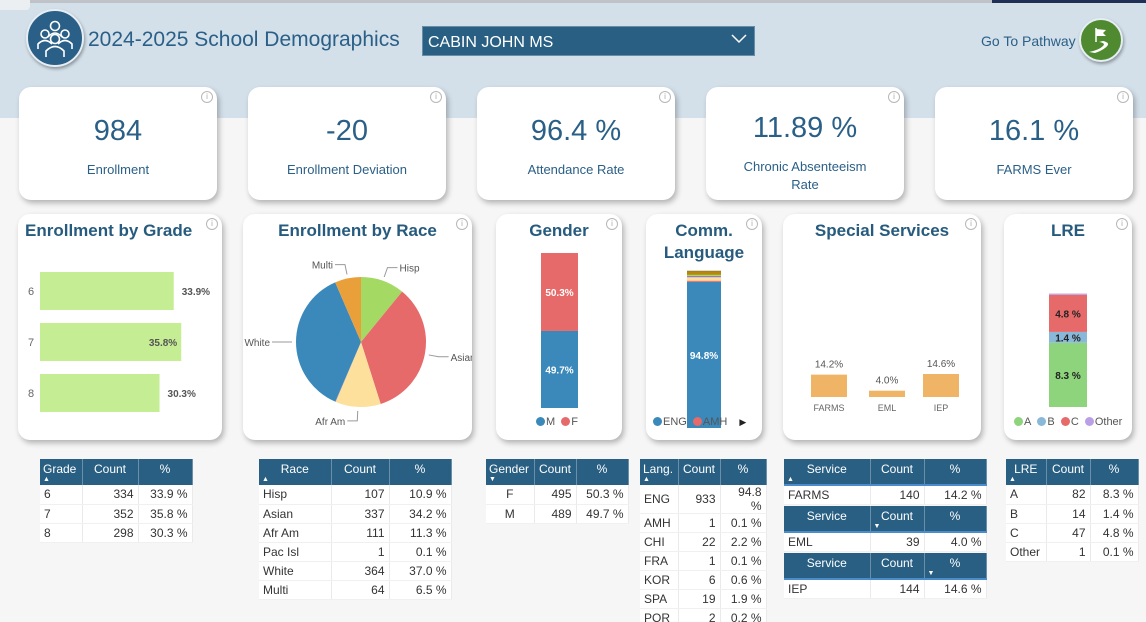 The image size is (1146, 622). Describe the element at coordinates (1028, 41) in the screenshot. I see `go-to-pathway-link: Go To Pathway` at that location.